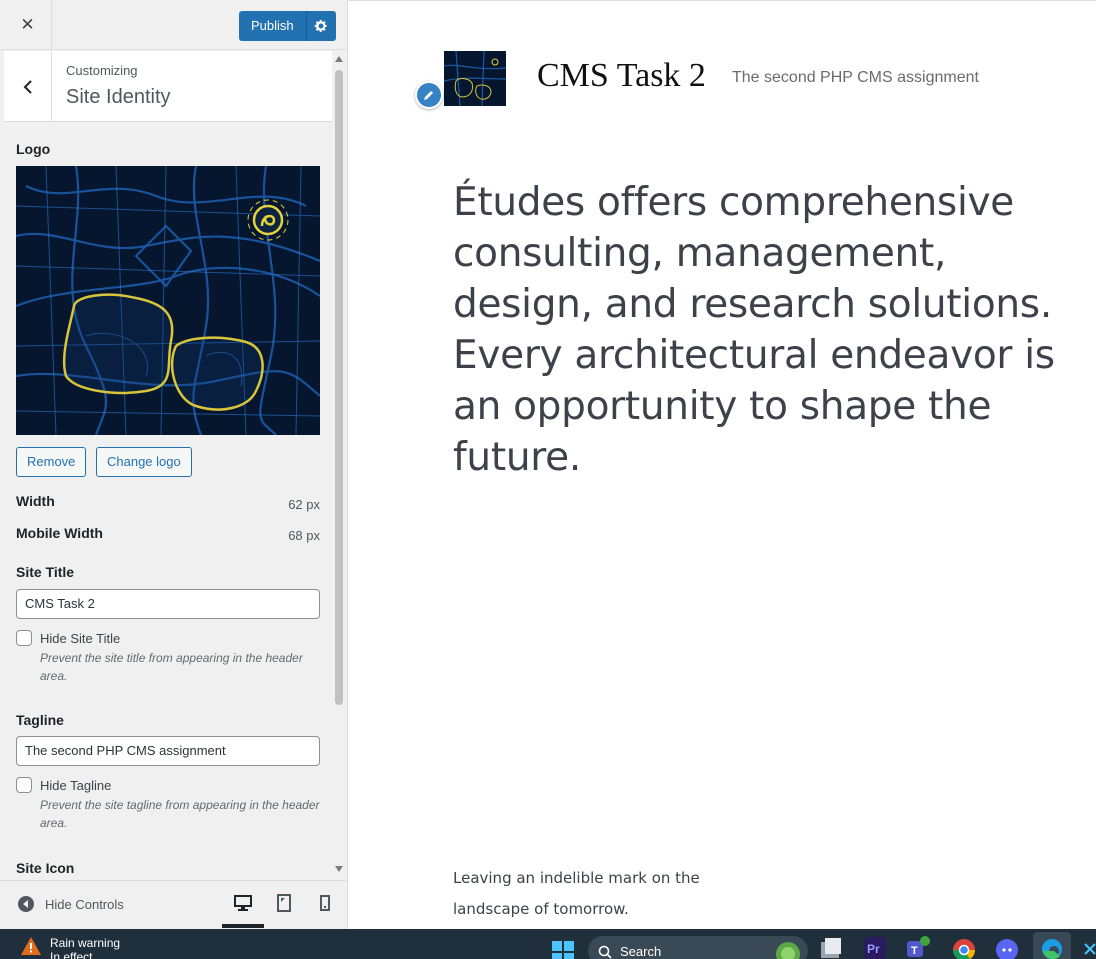 The height and width of the screenshot is (959, 1096). Describe the element at coordinates (173, 904) in the screenshot. I see `customizer-footer: Hide Controls` at that location.